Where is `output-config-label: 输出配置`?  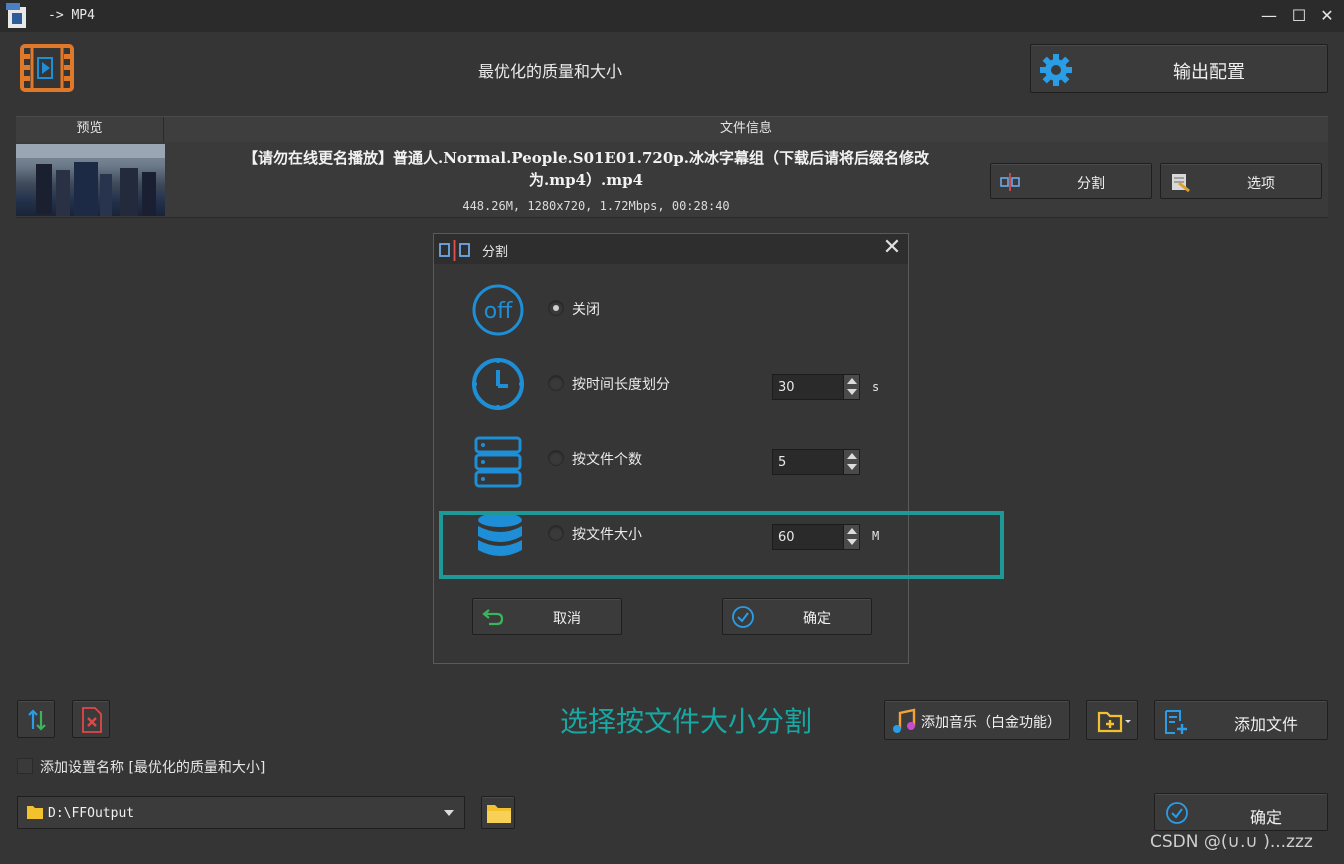 output-config-label: 输出配置 is located at coordinates (1209, 72).